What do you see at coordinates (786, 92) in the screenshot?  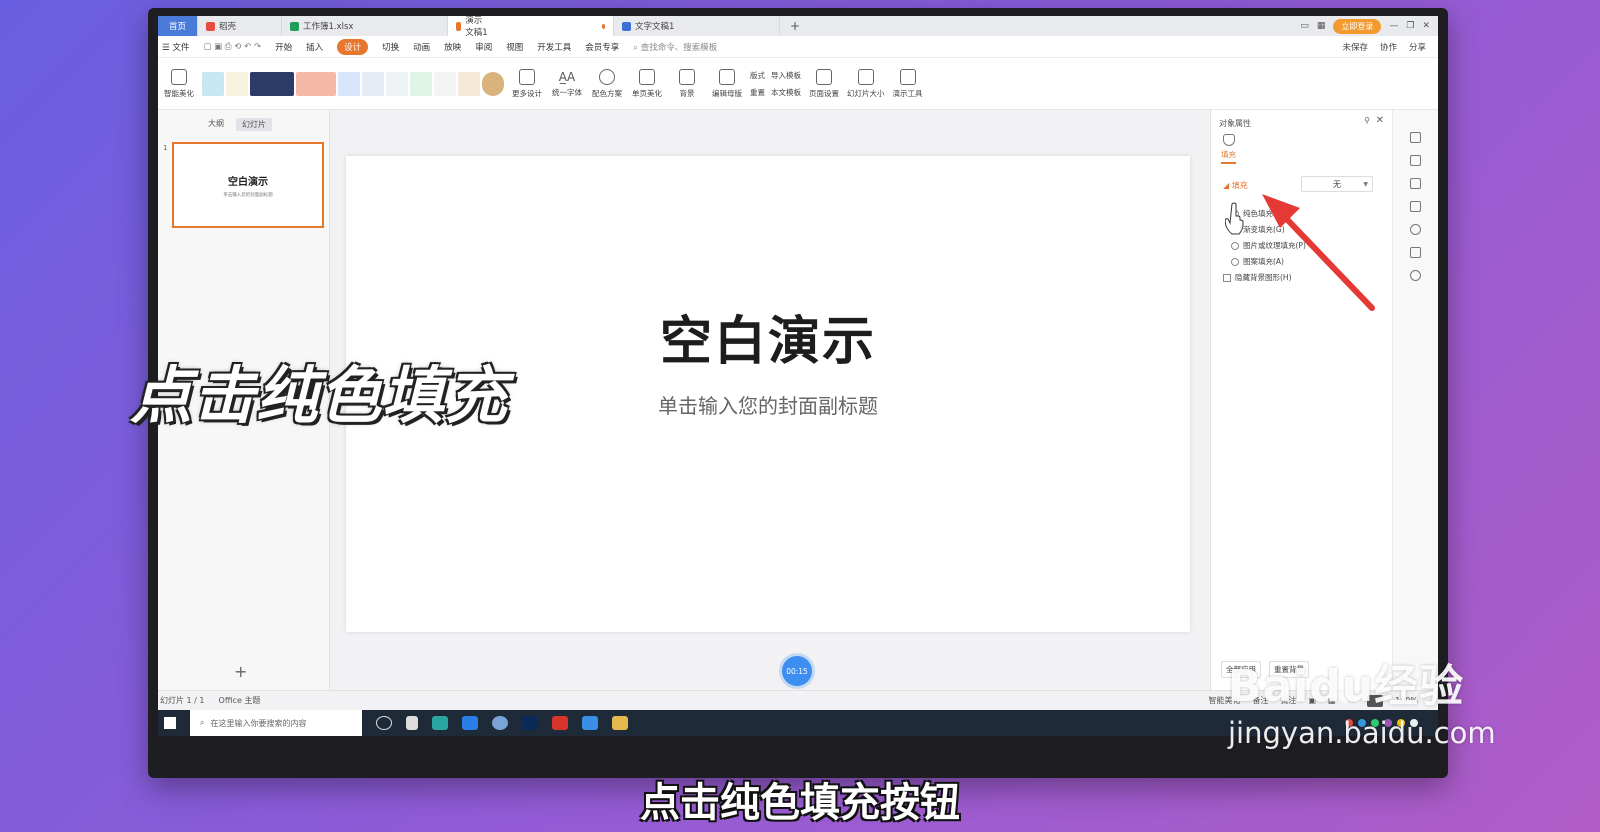 I see `doc-template-button: 本文模板` at bounding box center [786, 92].